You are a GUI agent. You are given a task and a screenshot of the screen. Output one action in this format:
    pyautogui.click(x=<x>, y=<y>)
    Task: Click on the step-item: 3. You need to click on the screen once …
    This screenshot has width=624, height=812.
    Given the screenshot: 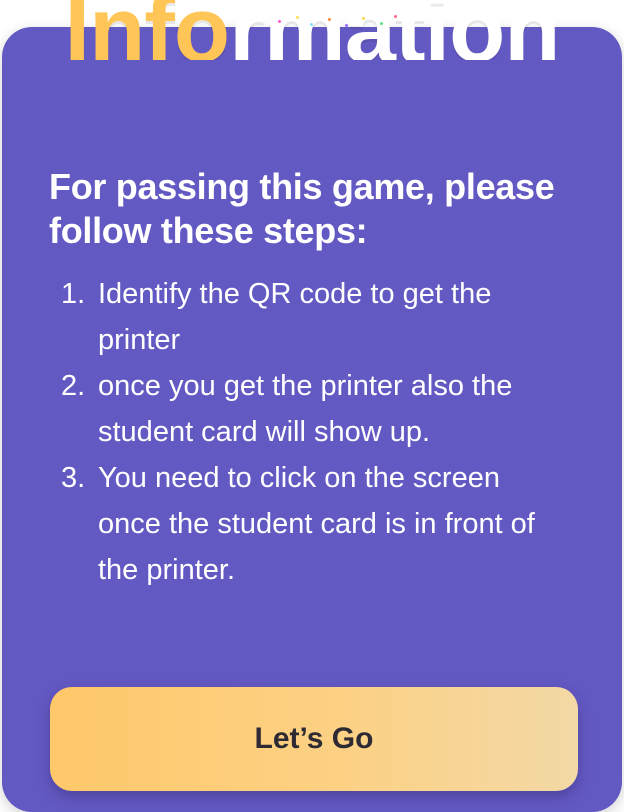 What is the action you would take?
    pyautogui.click(x=309, y=524)
    